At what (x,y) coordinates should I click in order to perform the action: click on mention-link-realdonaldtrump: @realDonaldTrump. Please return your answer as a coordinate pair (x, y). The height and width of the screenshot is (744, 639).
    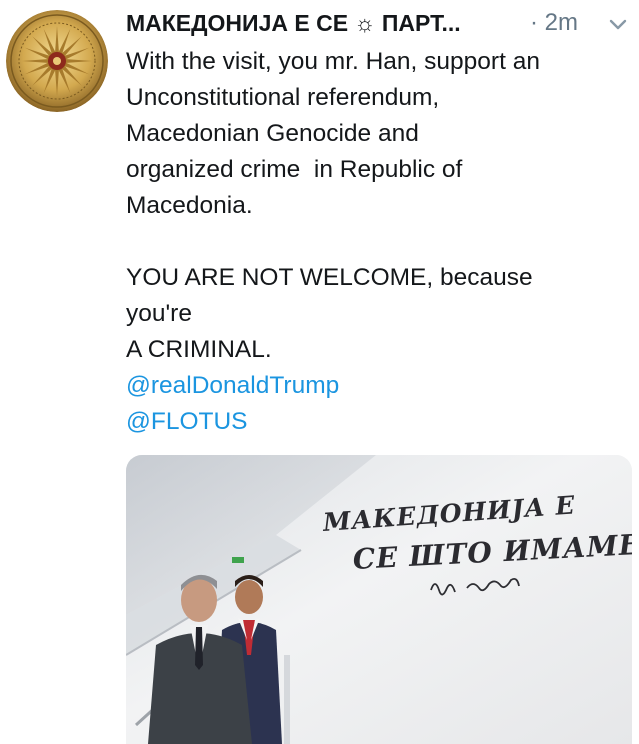
    Looking at the image, I should click on (376, 386).